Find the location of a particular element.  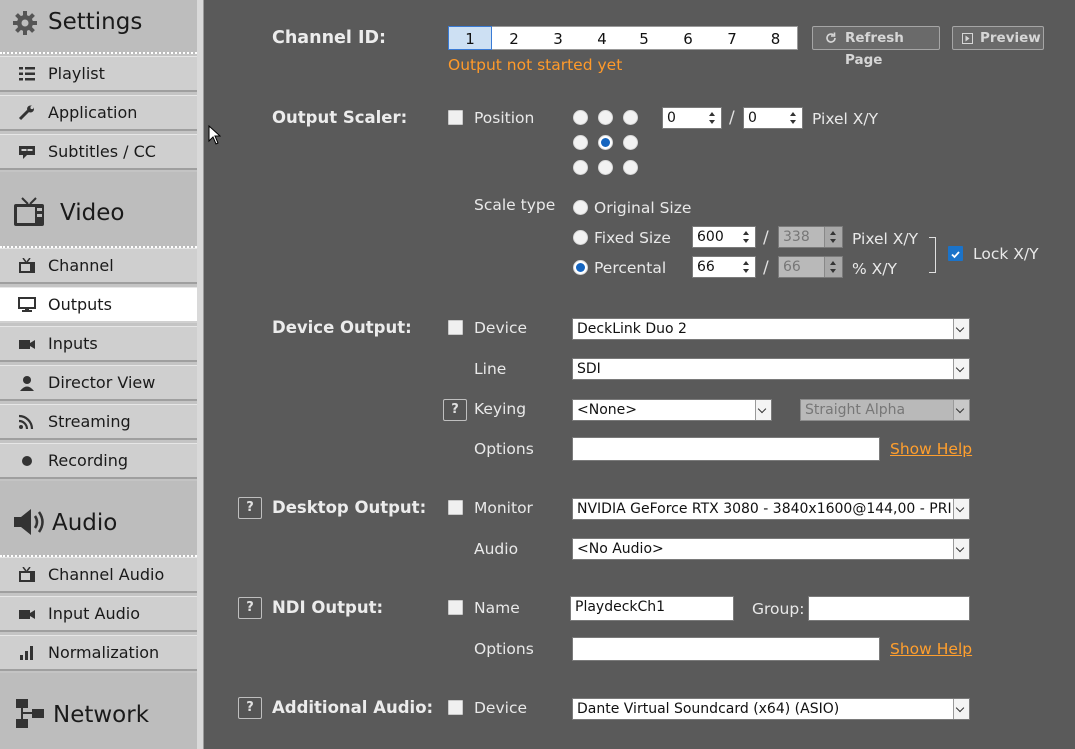

sidebar-item-label: Channel Audio is located at coordinates (106, 574).